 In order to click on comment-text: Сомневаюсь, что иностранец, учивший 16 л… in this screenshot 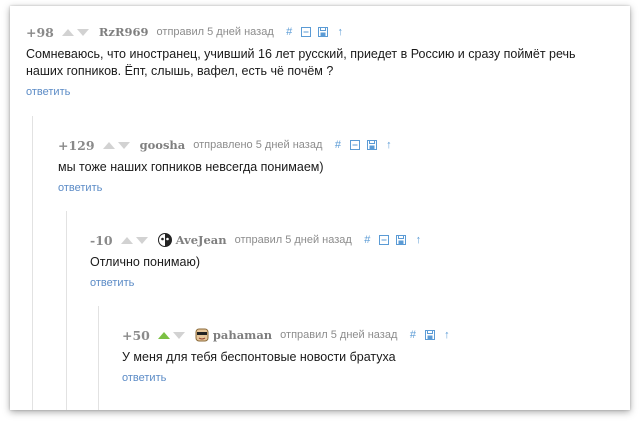, I will do `click(326, 63)`.